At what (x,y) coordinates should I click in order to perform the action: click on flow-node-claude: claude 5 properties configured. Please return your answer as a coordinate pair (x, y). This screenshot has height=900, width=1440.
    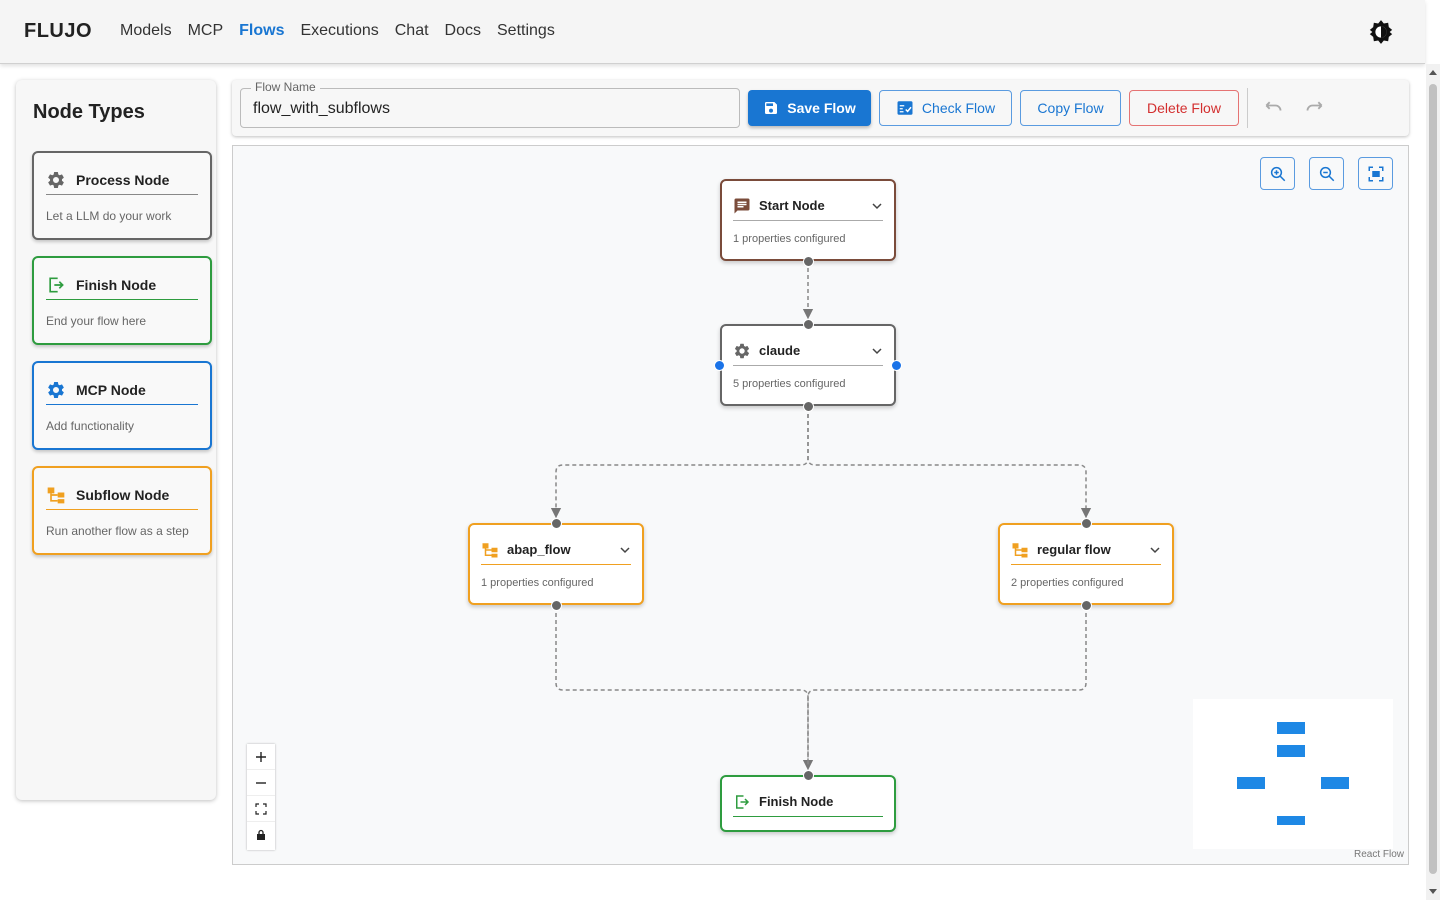
    Looking at the image, I should click on (808, 365).